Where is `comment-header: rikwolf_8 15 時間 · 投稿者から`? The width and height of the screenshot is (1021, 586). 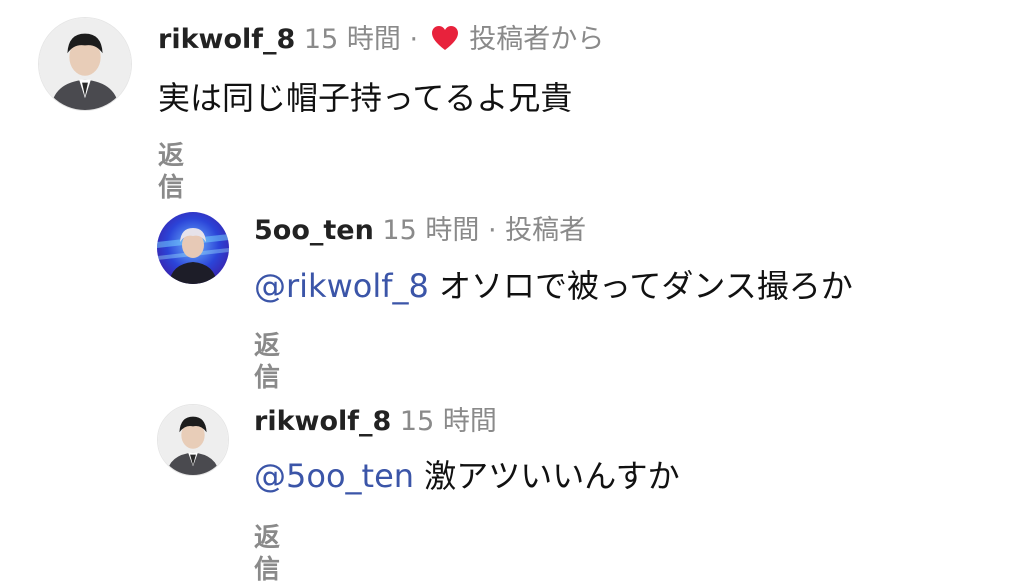 comment-header: rikwolf_8 15 時間 · 投稿者から is located at coordinates (381, 41).